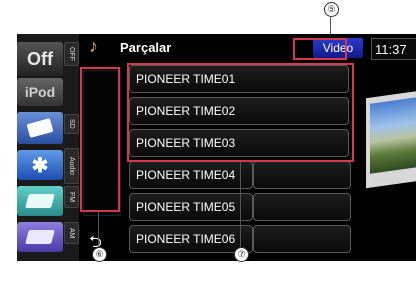  Describe the element at coordinates (186, 239) in the screenshot. I see `list-item-label: PIONEER TIME06` at that location.